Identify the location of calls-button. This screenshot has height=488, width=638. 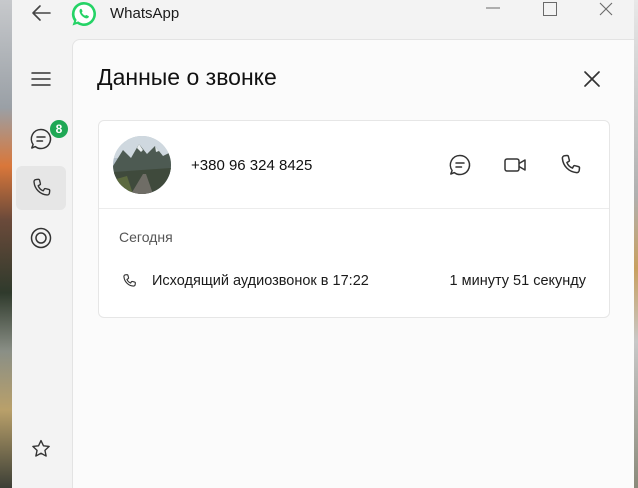
(41, 188).